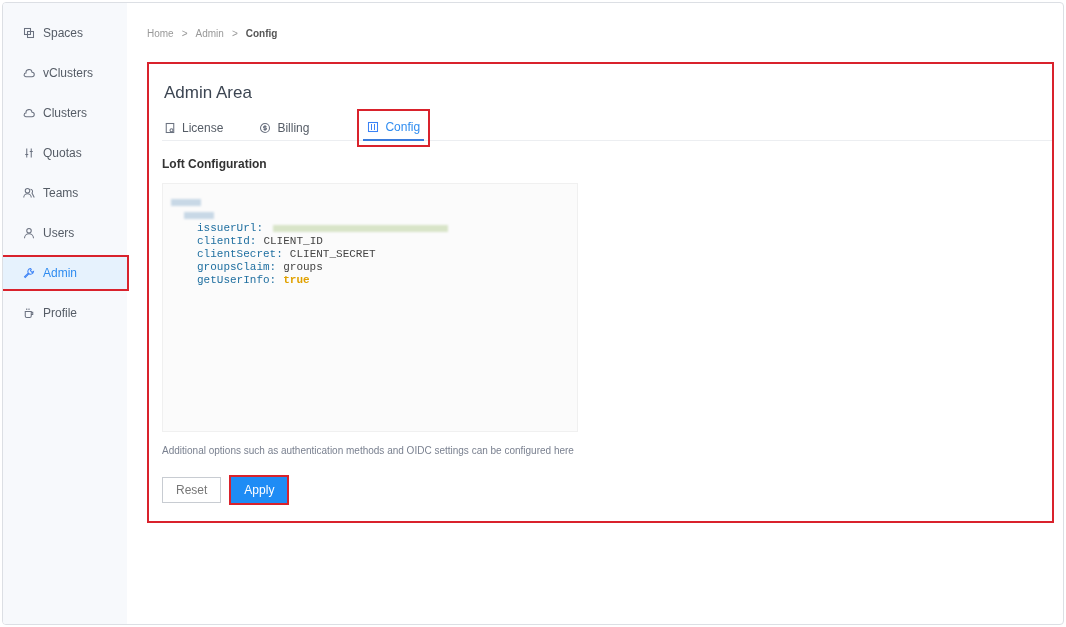 The height and width of the screenshot is (627, 1066). I want to click on sidebar-item: vClusters, so click(65, 73).